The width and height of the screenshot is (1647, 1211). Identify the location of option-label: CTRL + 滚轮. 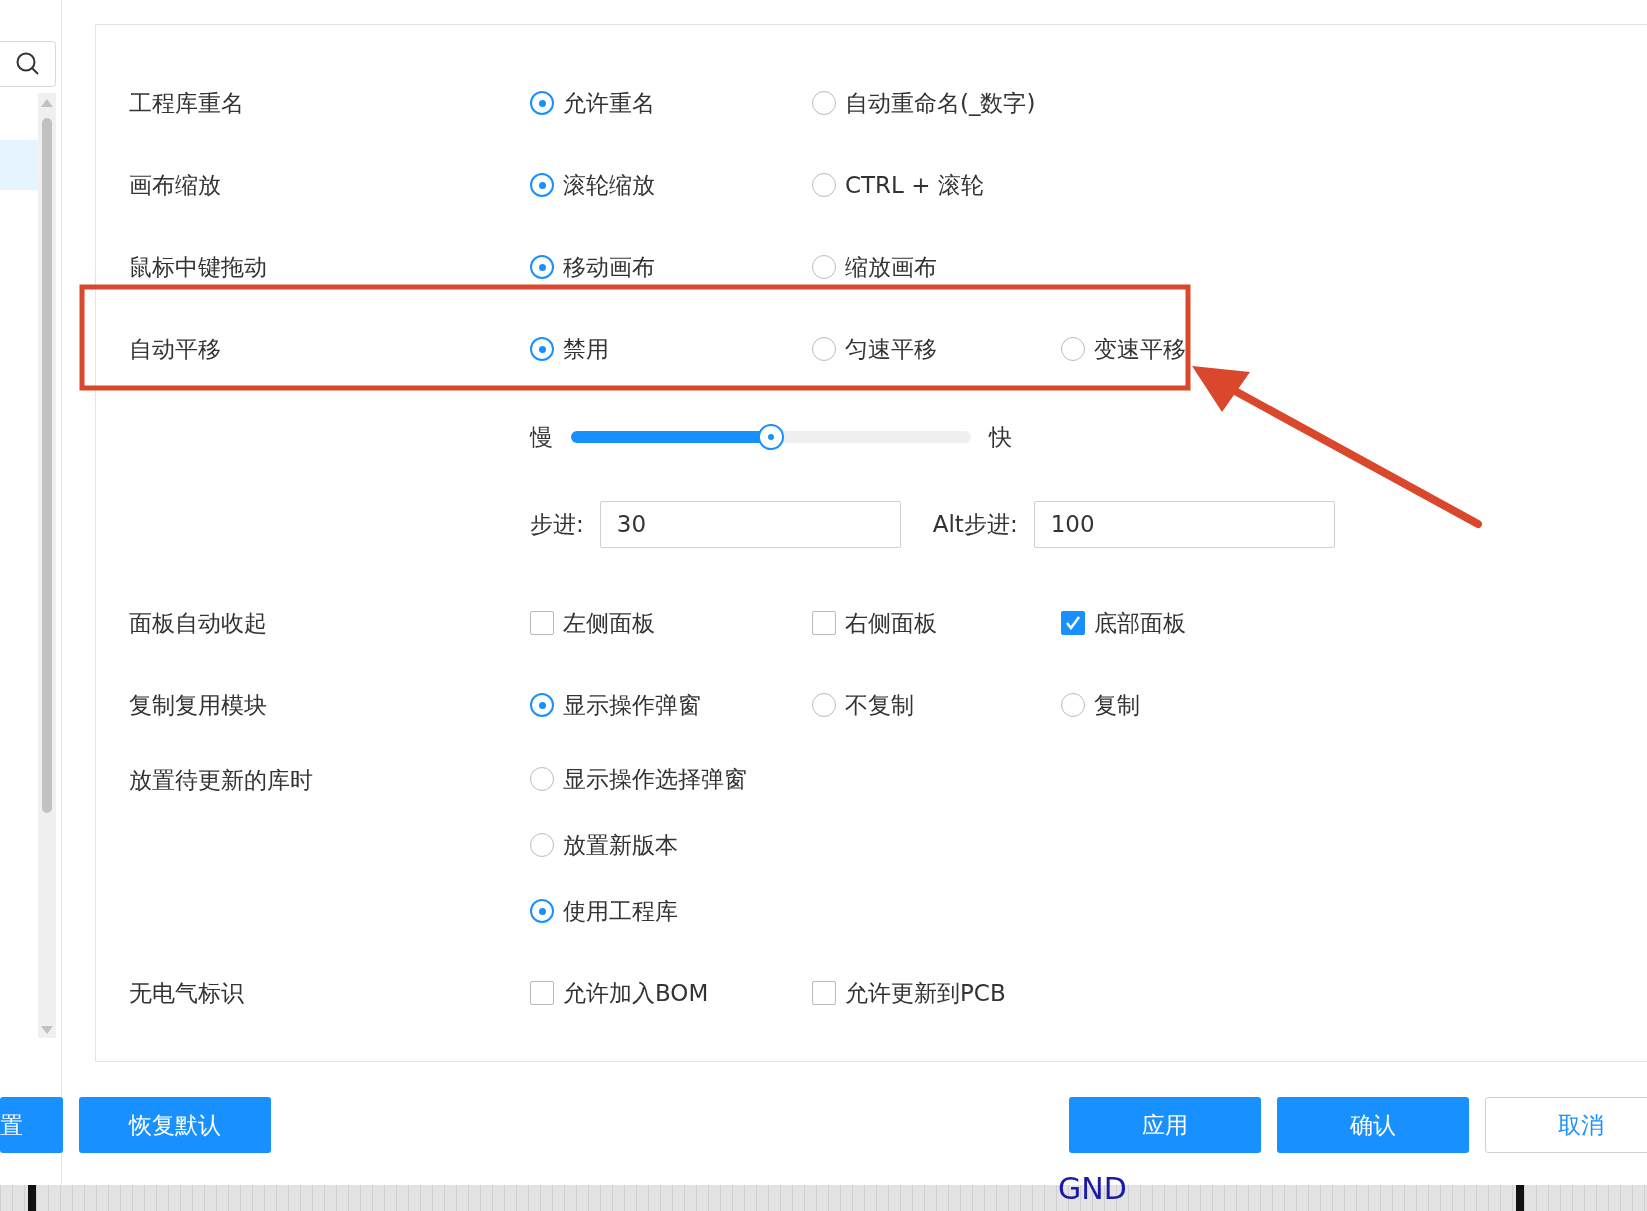
(914, 185).